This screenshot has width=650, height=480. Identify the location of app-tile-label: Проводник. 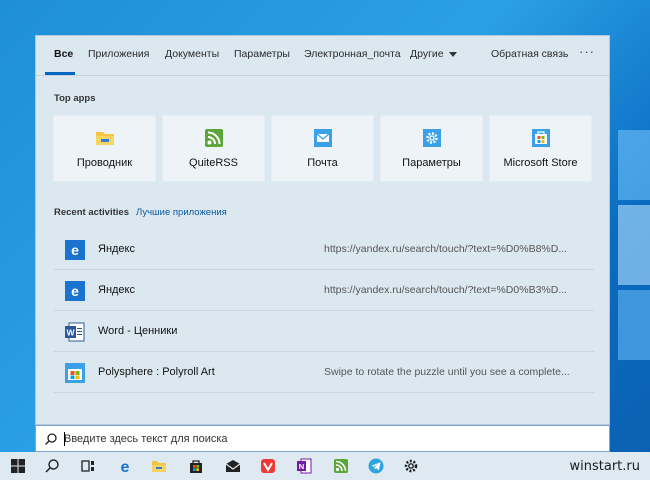
(104, 163).